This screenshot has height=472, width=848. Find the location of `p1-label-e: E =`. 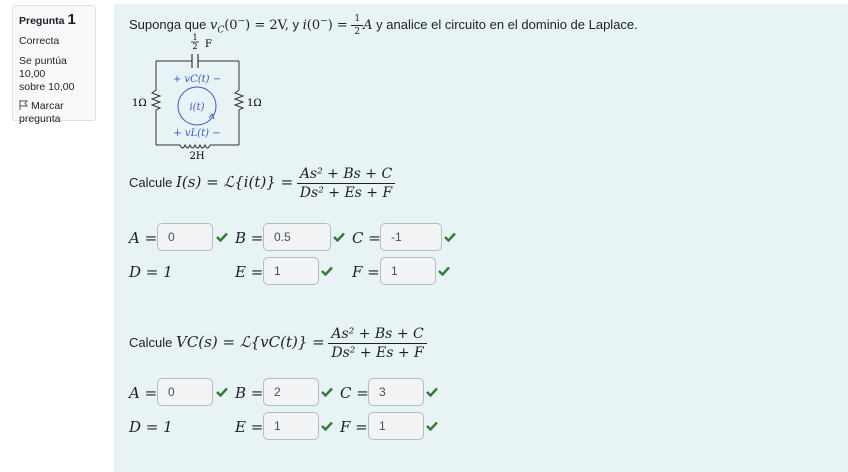

p1-label-e: E = is located at coordinates (249, 272).